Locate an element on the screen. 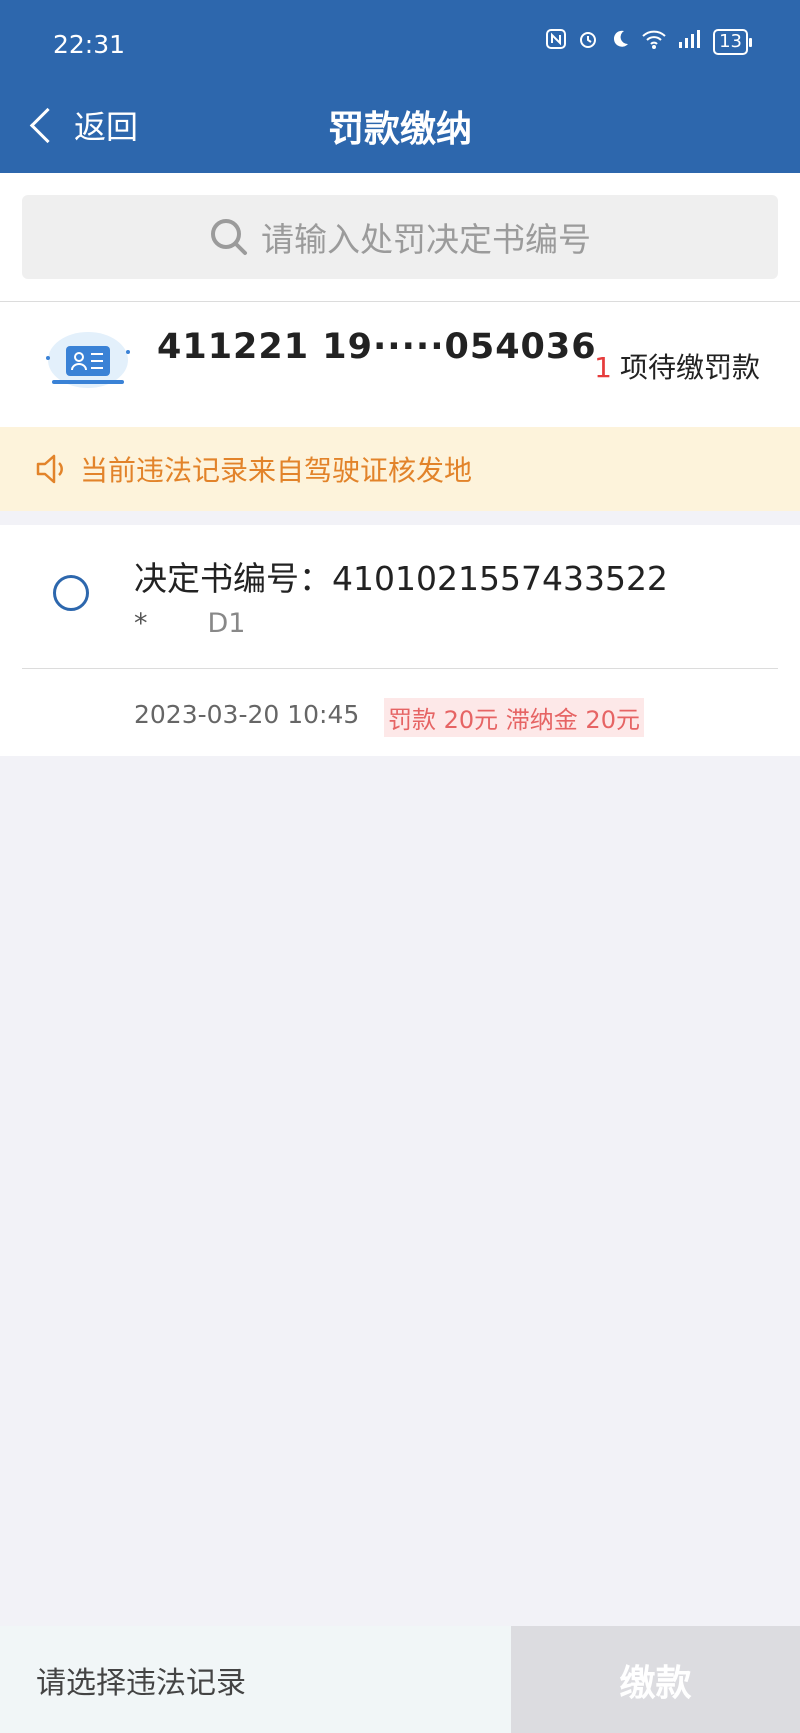 This screenshot has height=1733, width=800. plate-prefix: * is located at coordinates (141, 623).